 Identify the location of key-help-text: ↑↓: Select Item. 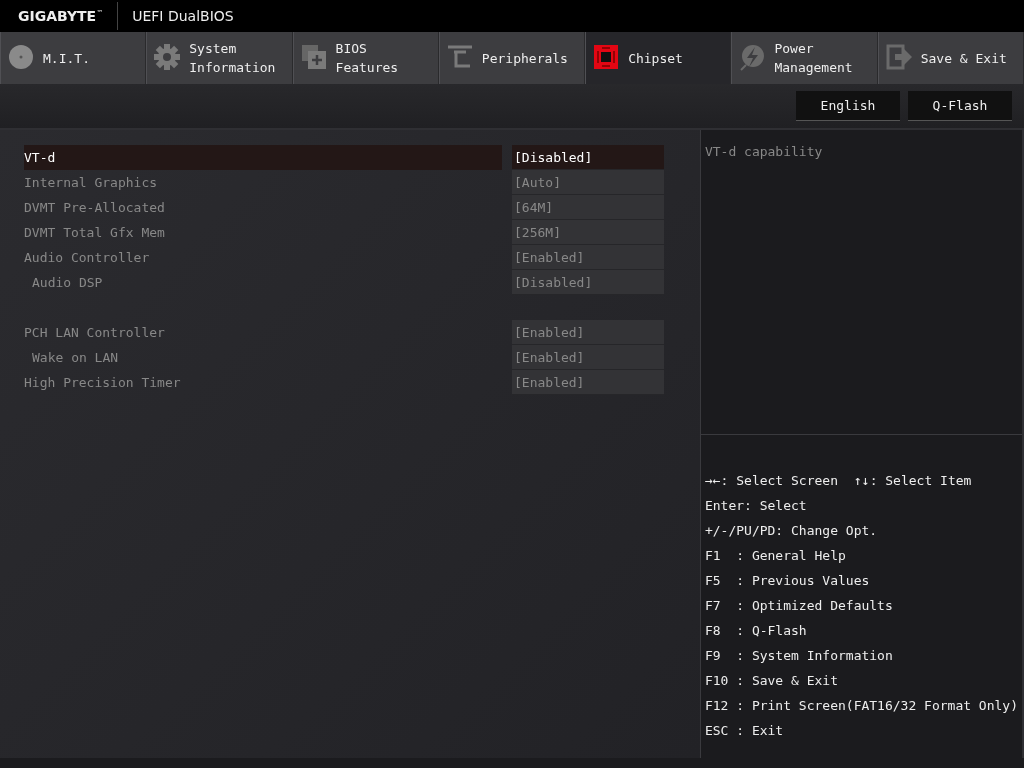
(913, 481).